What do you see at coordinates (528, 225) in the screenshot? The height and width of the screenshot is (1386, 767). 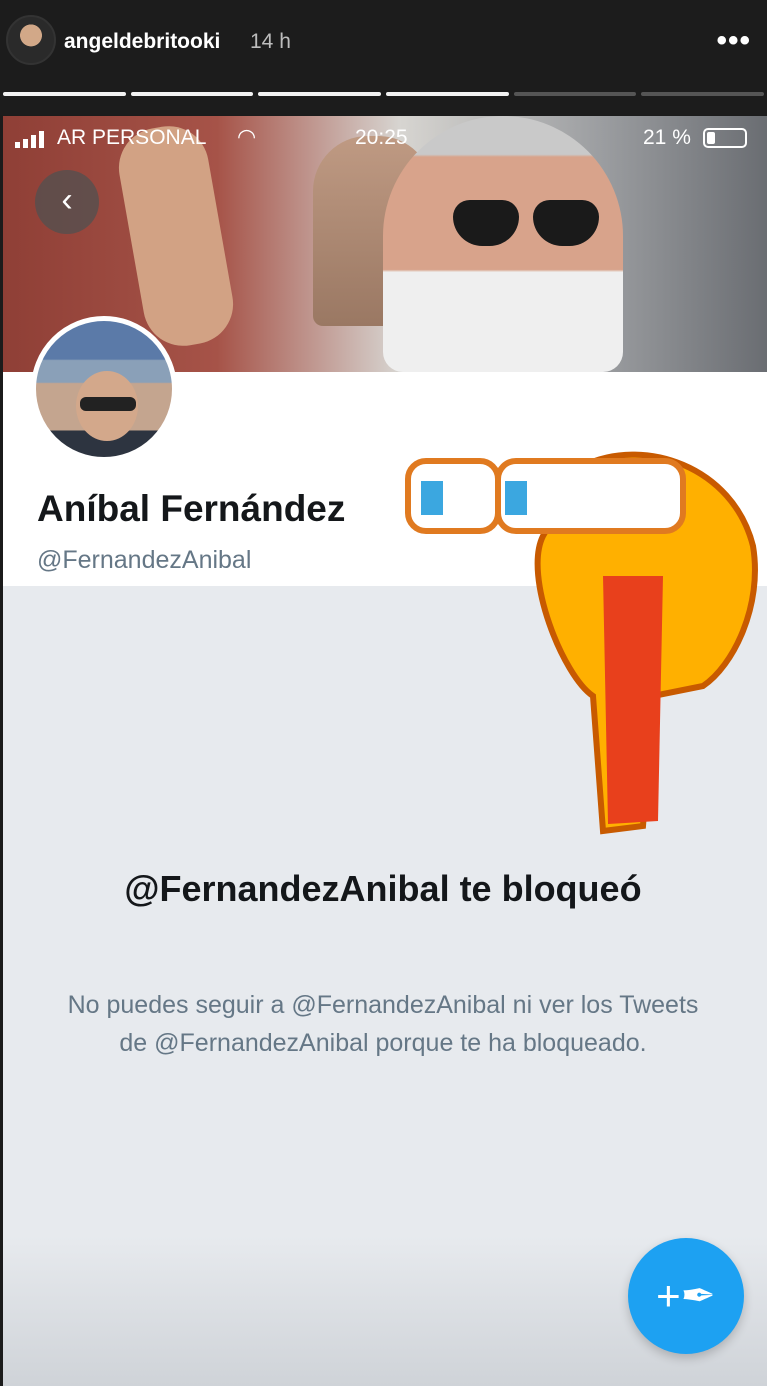 I see `banner-sunglasses` at bounding box center [528, 225].